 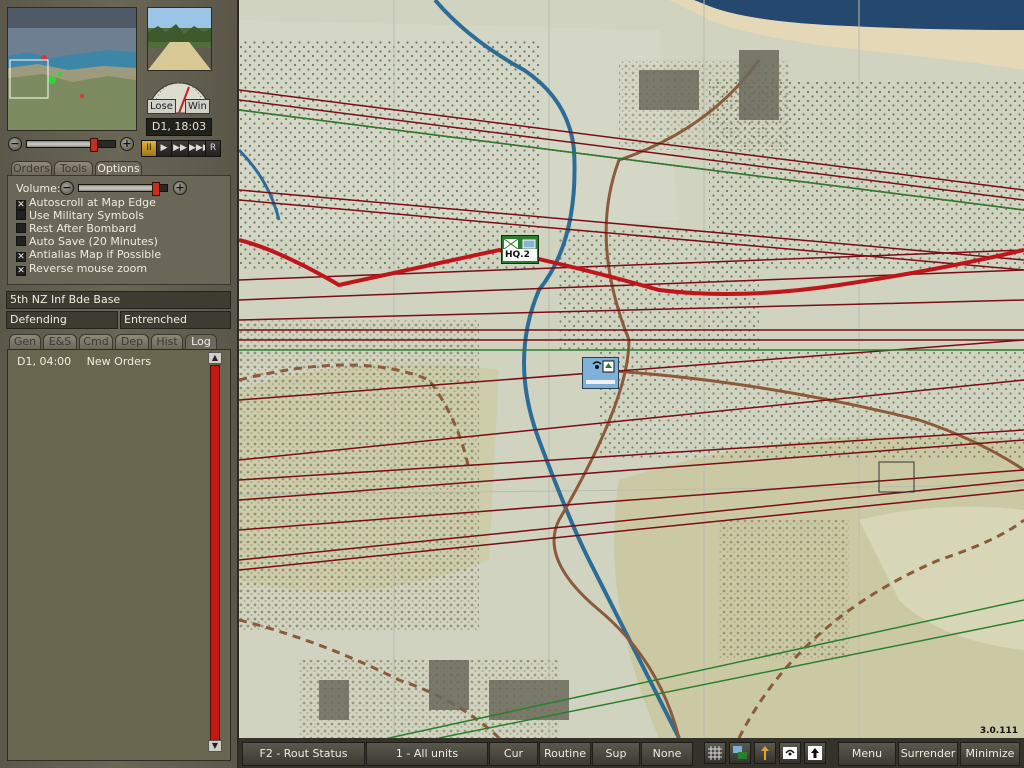 I want to click on minimize-button: Minimize, so click(x=990, y=754).